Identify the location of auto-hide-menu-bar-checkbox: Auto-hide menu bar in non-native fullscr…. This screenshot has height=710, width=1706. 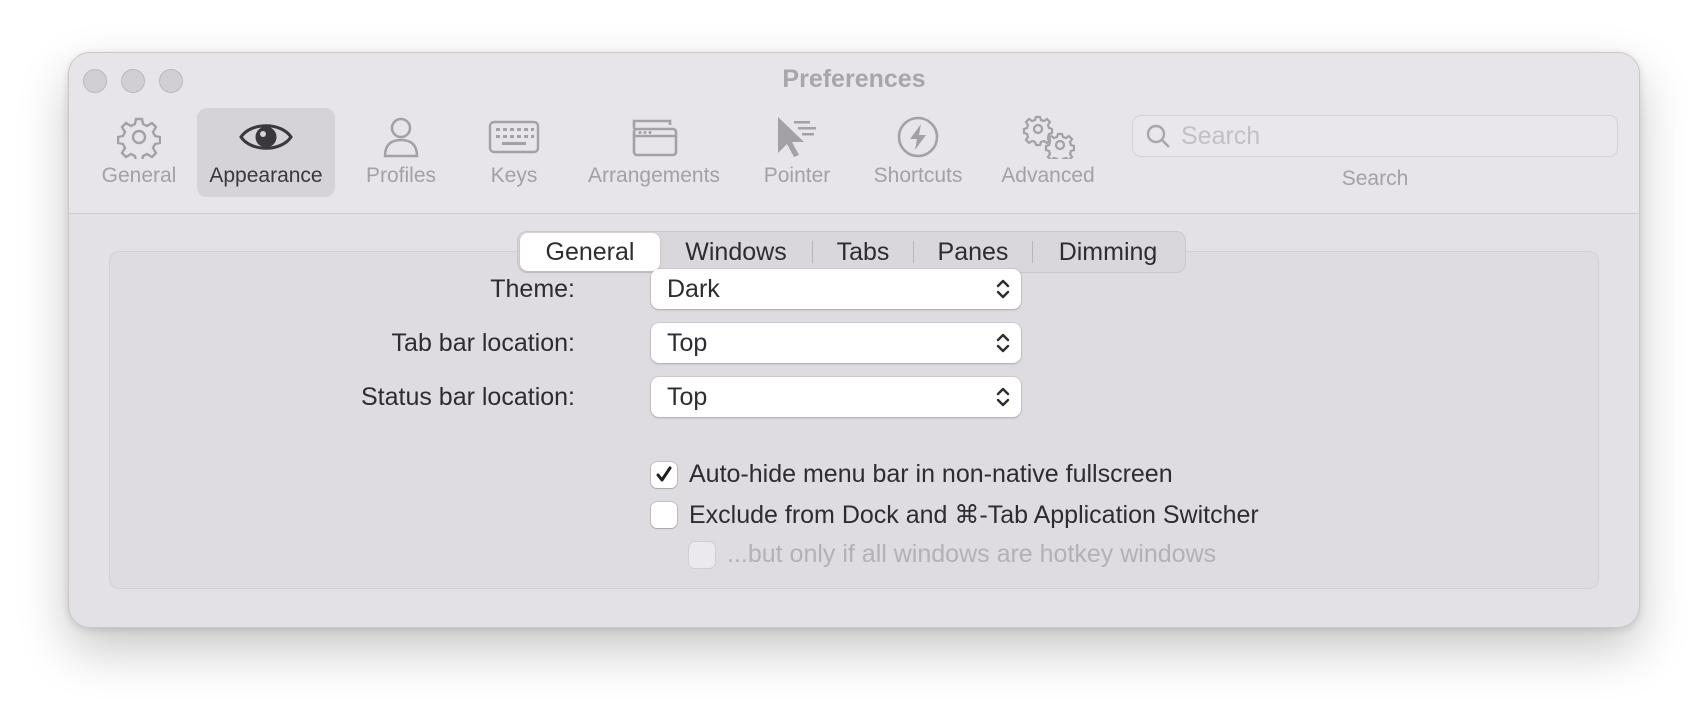
(912, 474).